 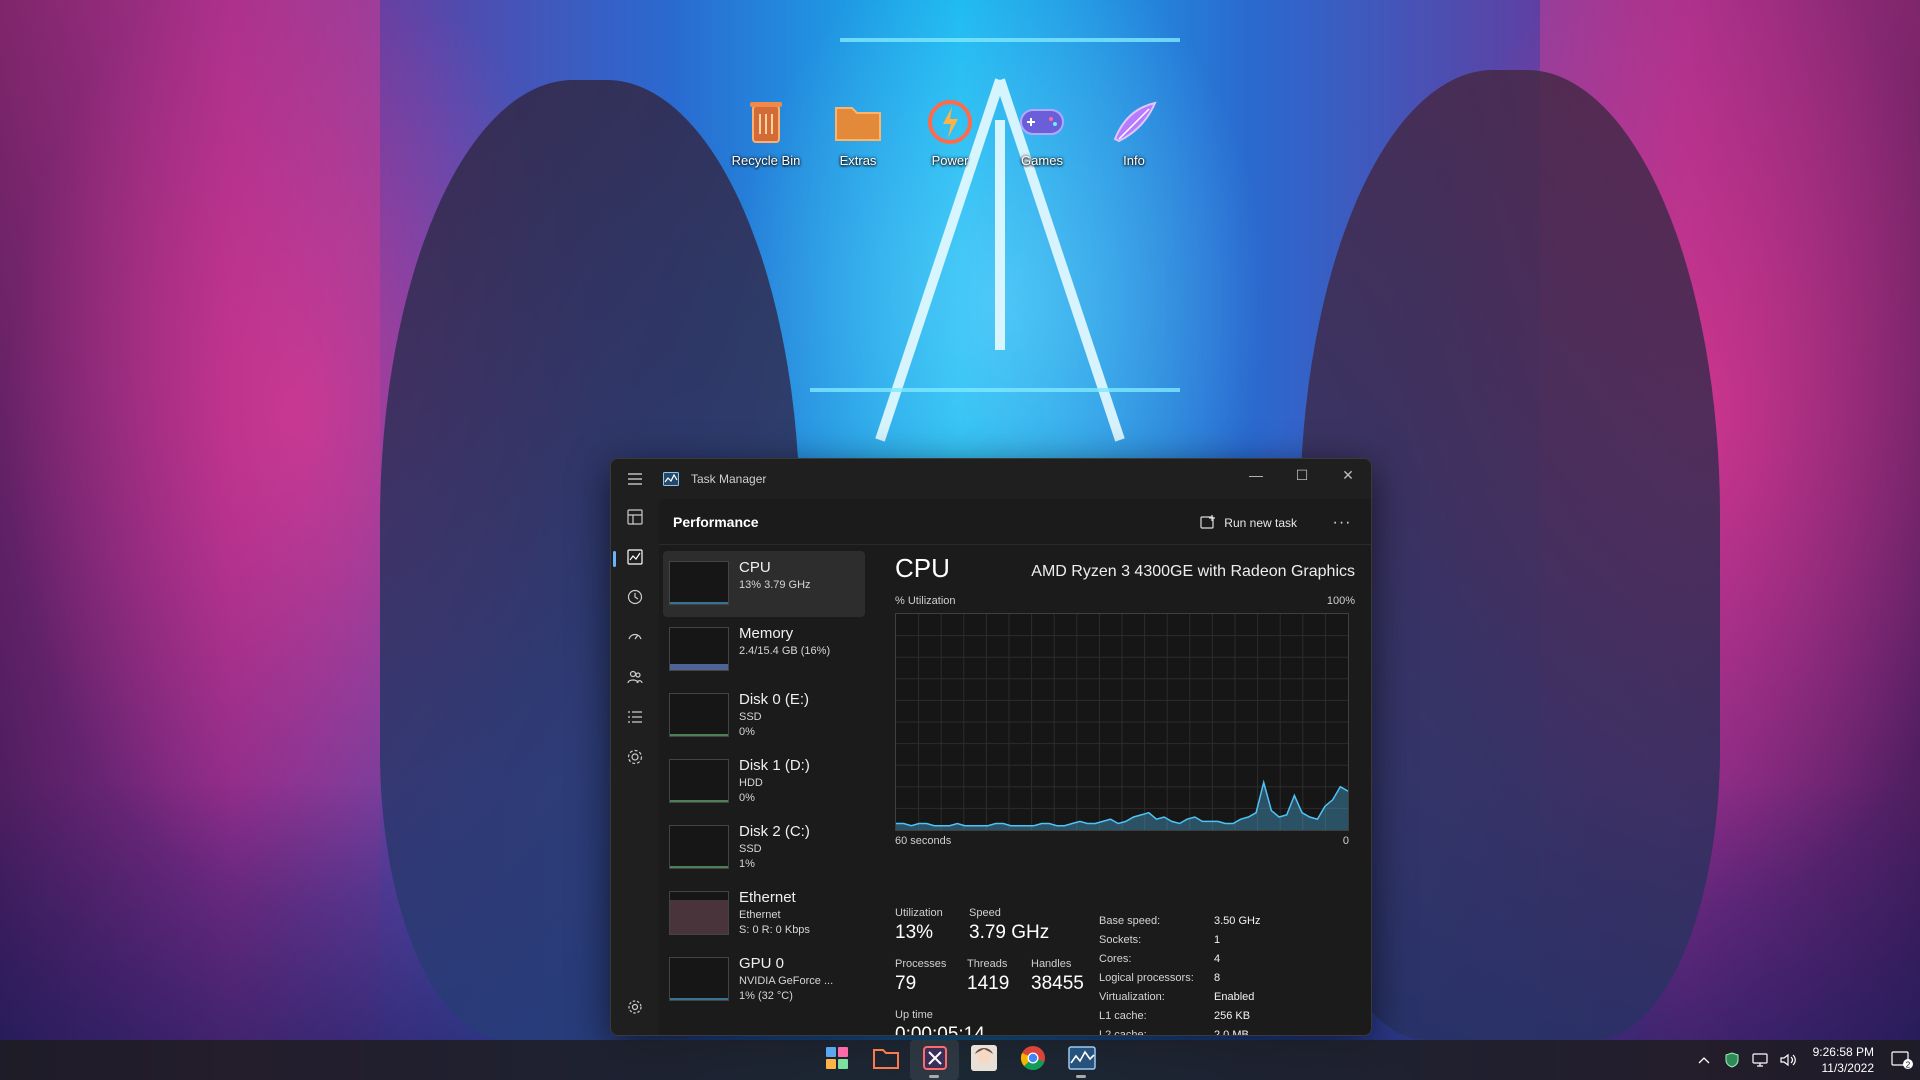 What do you see at coordinates (1231, 1032) in the screenshot?
I see `spec-value: 2.0 MB` at bounding box center [1231, 1032].